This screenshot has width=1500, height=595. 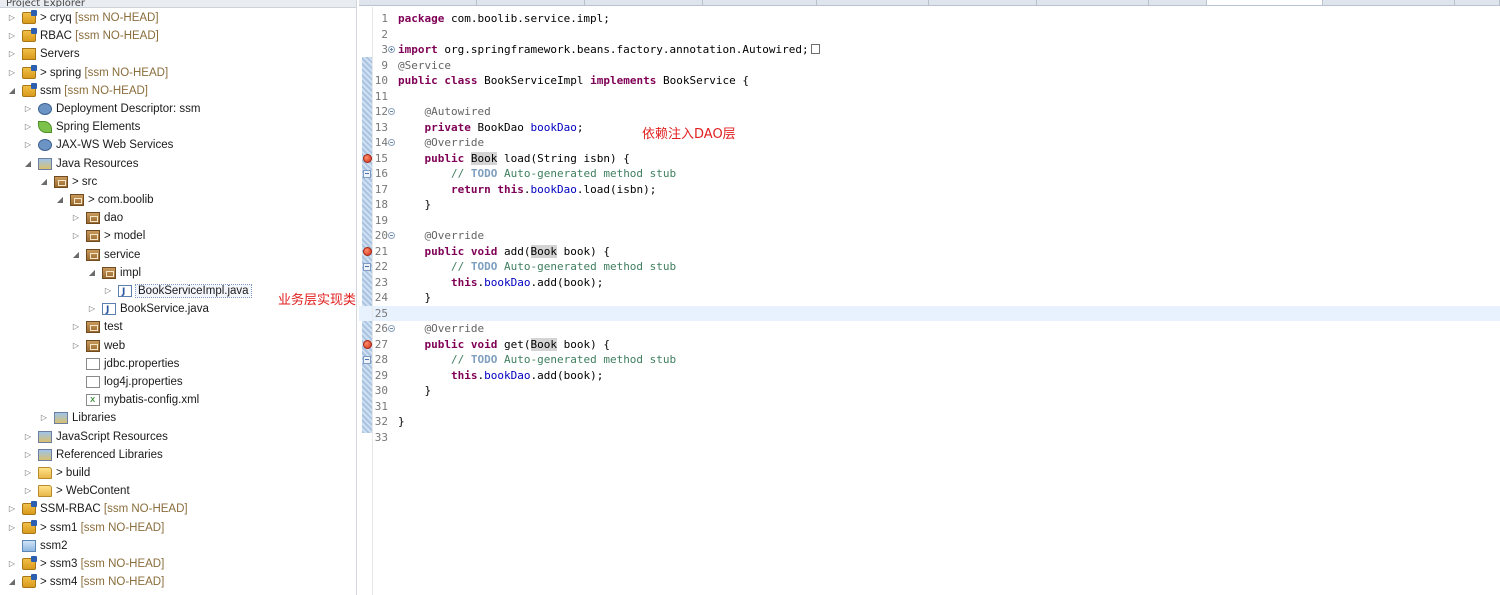 I want to click on code-line: 25, so click(x=929, y=313).